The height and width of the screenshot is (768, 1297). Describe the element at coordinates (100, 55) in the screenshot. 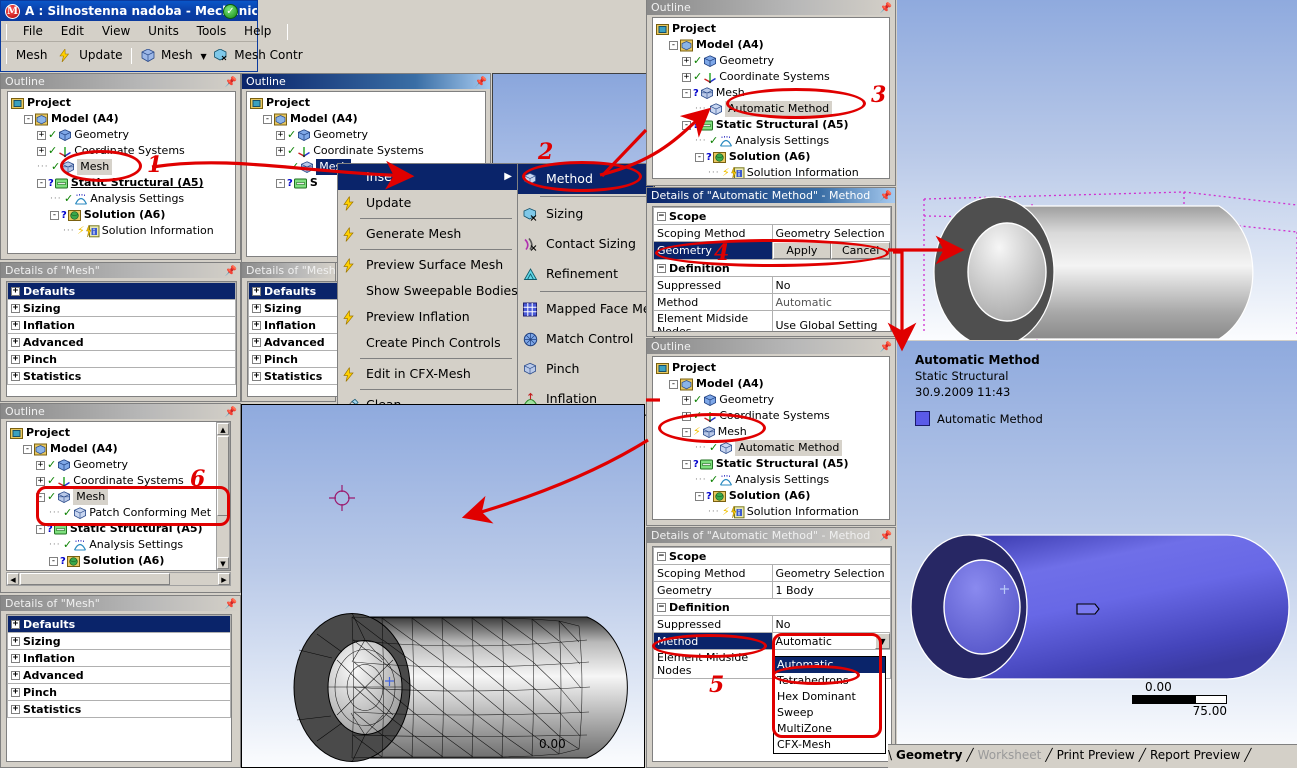

I see `toolbar-update-button: Update` at that location.